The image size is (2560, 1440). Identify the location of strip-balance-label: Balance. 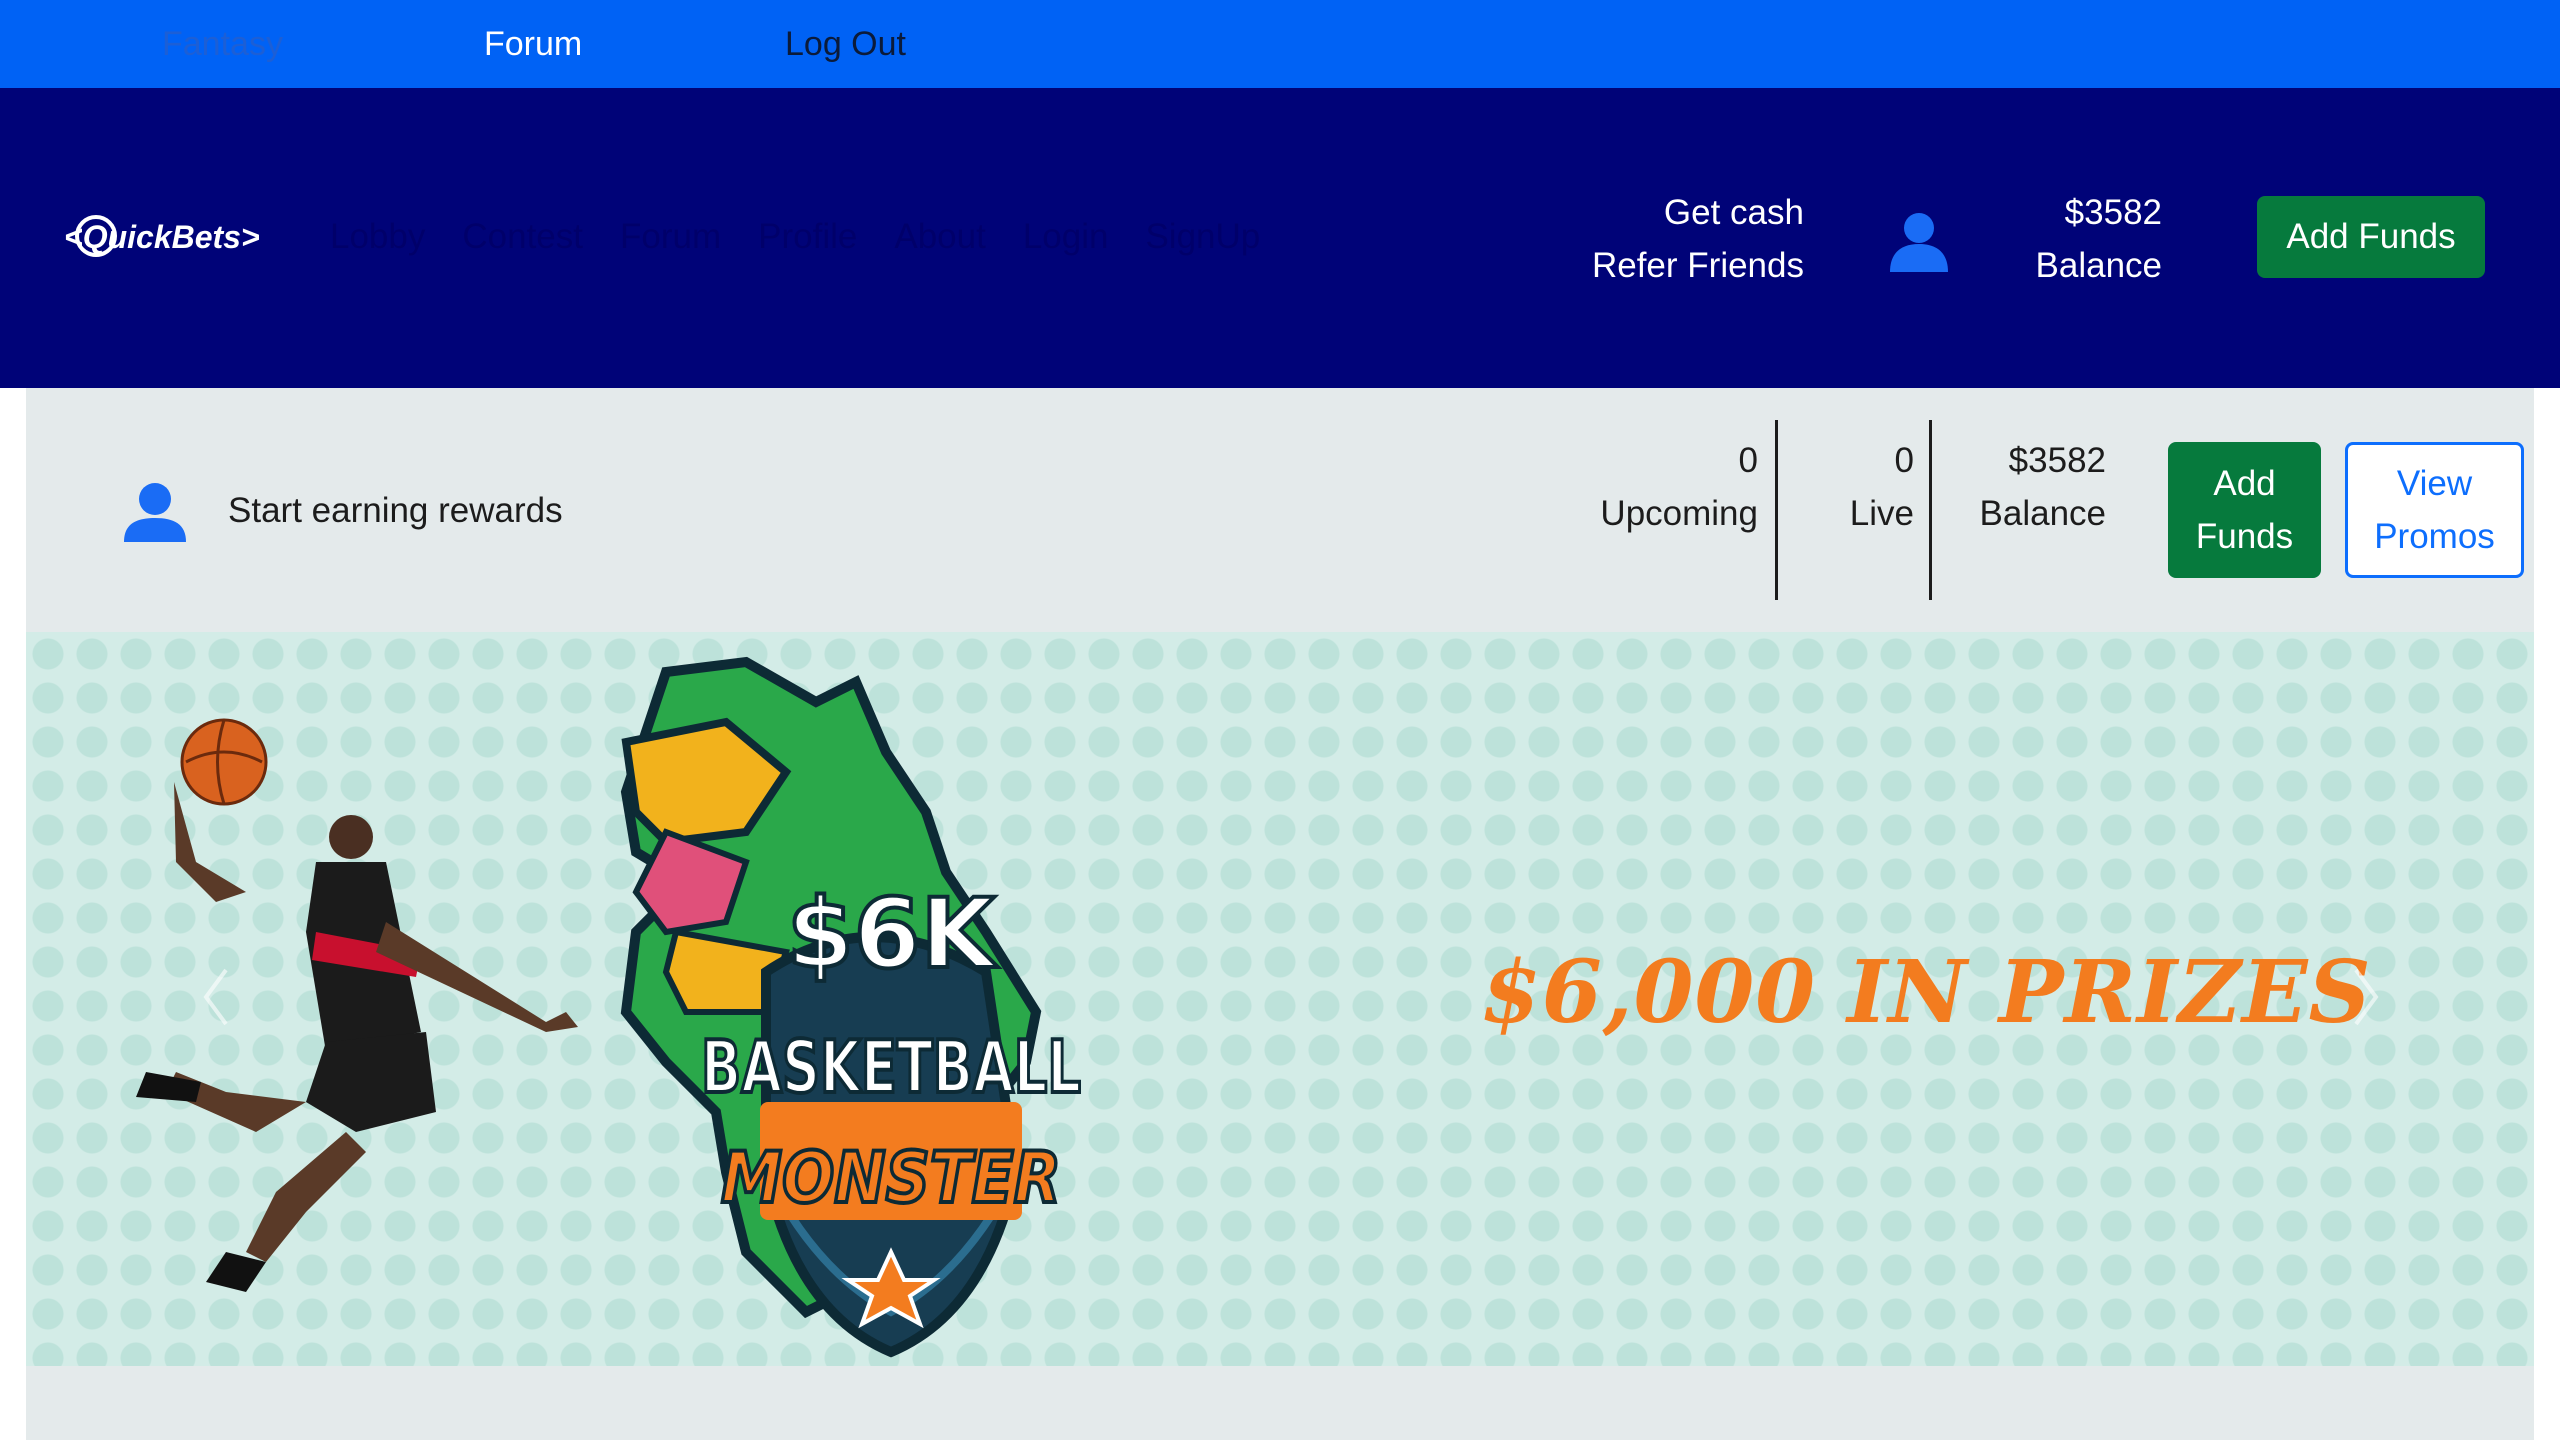
(2042, 513).